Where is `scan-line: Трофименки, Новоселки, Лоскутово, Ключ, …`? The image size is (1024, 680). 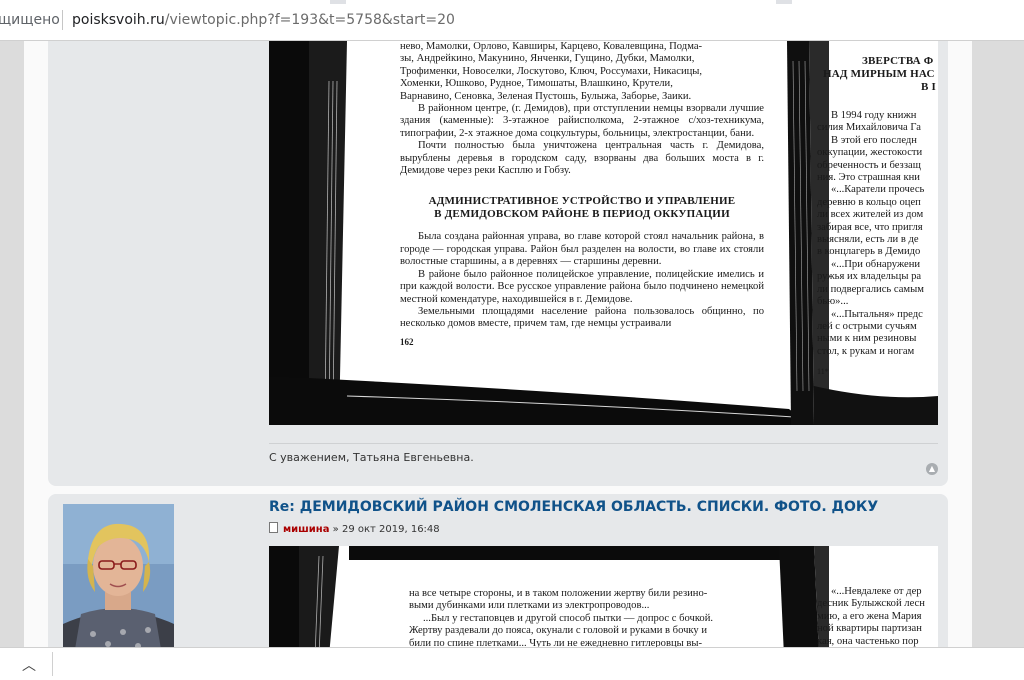
scan-line: Трофименки, Новоселки, Лоскутово, Ключ, … is located at coordinates (551, 71).